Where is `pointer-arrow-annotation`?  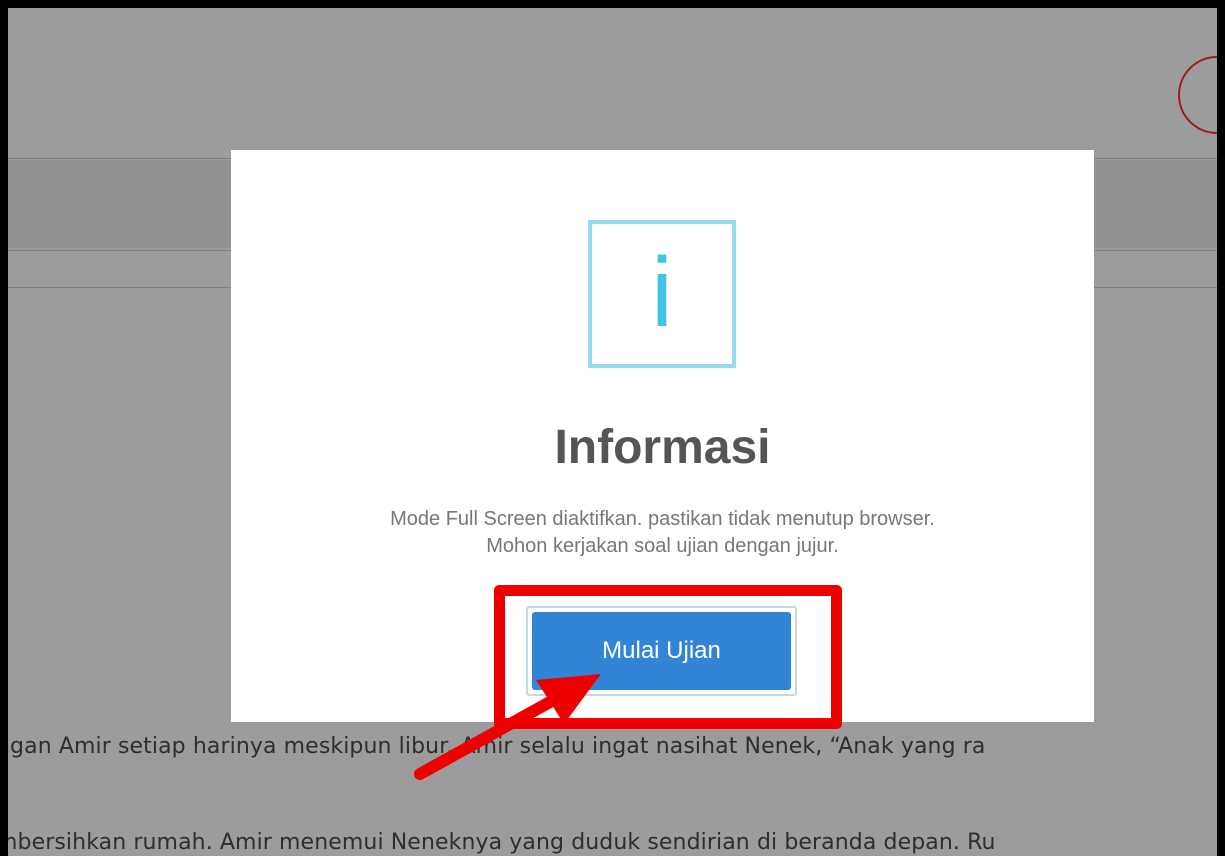 pointer-arrow-annotation is located at coordinates (507, 727).